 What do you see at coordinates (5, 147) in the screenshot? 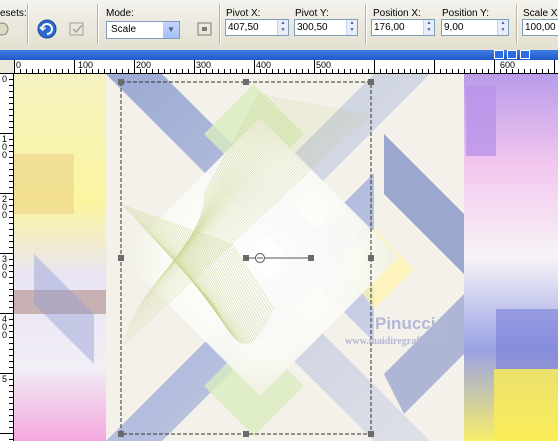
I see `ruler-label: 1 0 0` at bounding box center [5, 147].